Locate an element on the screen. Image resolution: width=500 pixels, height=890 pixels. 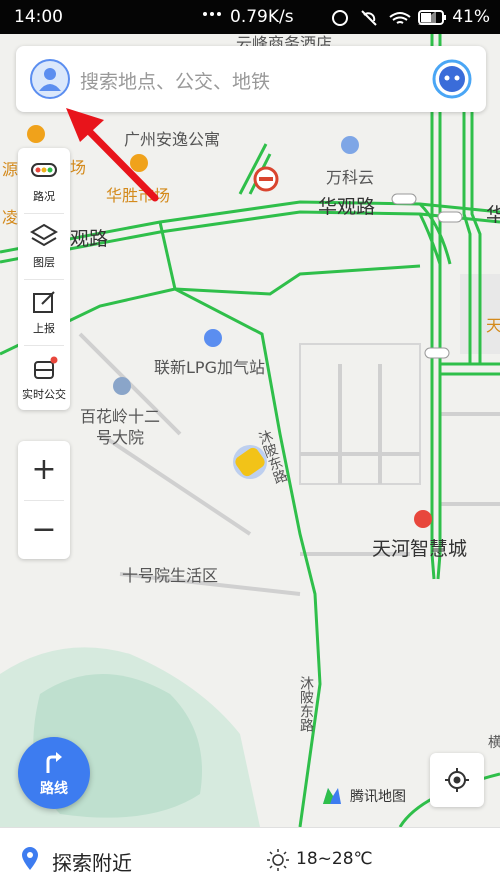
locate-button is located at coordinates (457, 780).